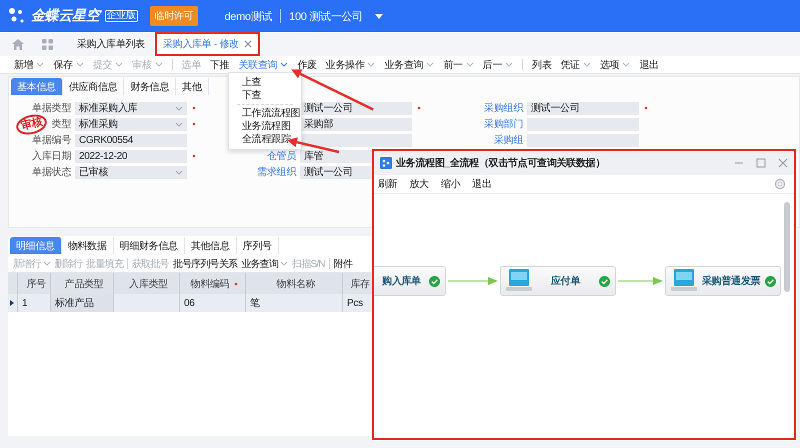 The width and height of the screenshot is (800, 448). What do you see at coordinates (131, 140) in the screenshot?
I see `input-field: CGRK00554` at bounding box center [131, 140].